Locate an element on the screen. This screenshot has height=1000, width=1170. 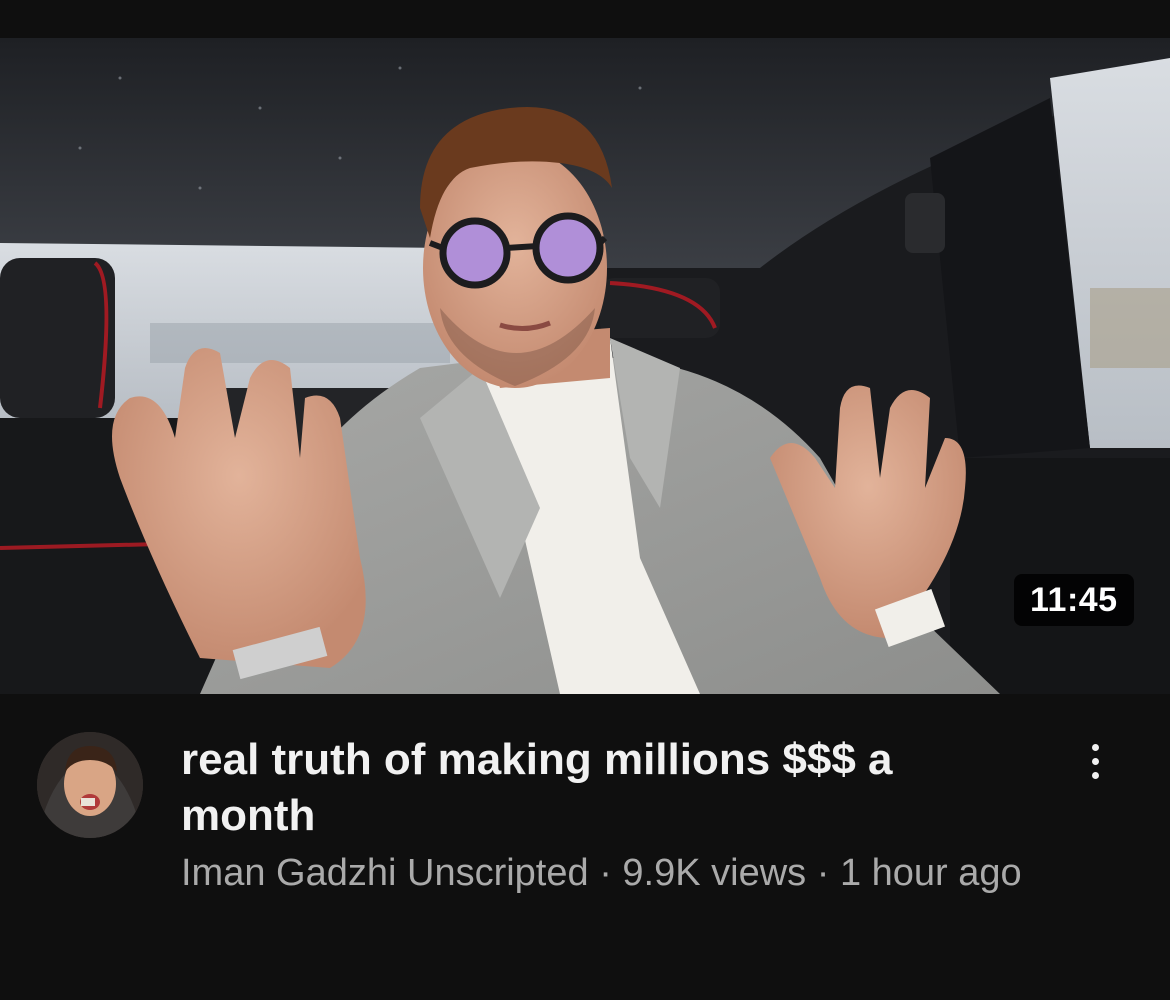
upload-age: 1 hour ago is located at coordinates (930, 873).